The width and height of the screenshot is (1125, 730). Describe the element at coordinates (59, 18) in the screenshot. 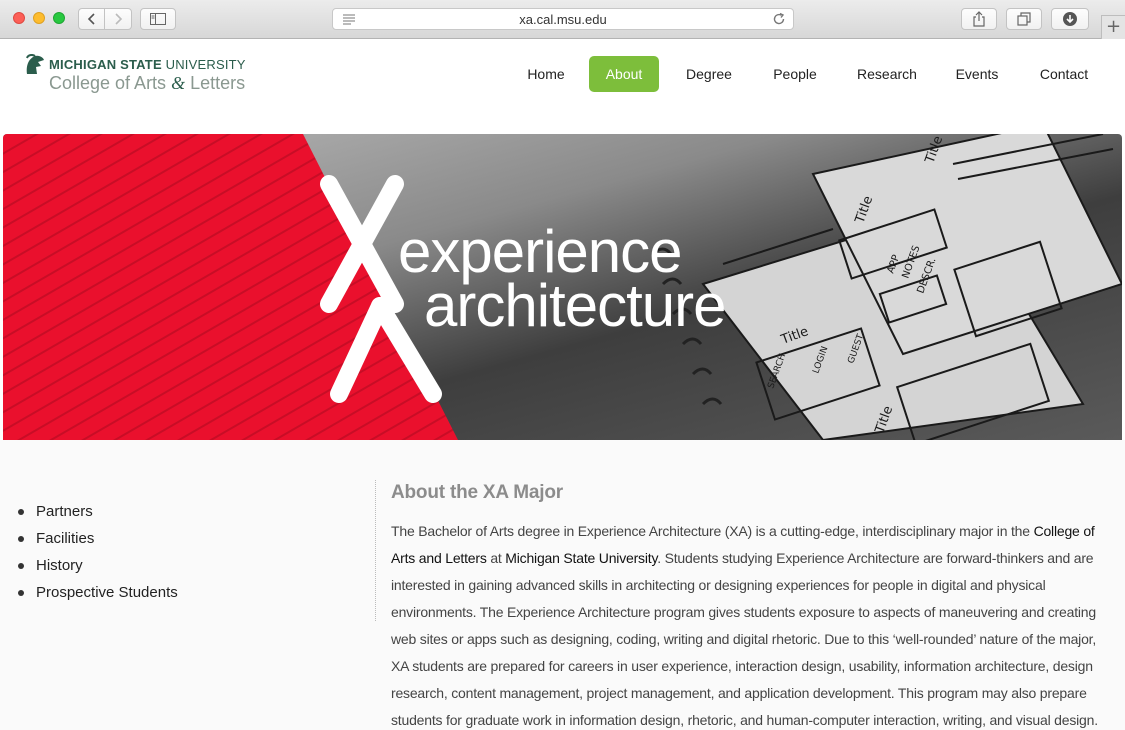

I see `zoom-window-button` at that location.